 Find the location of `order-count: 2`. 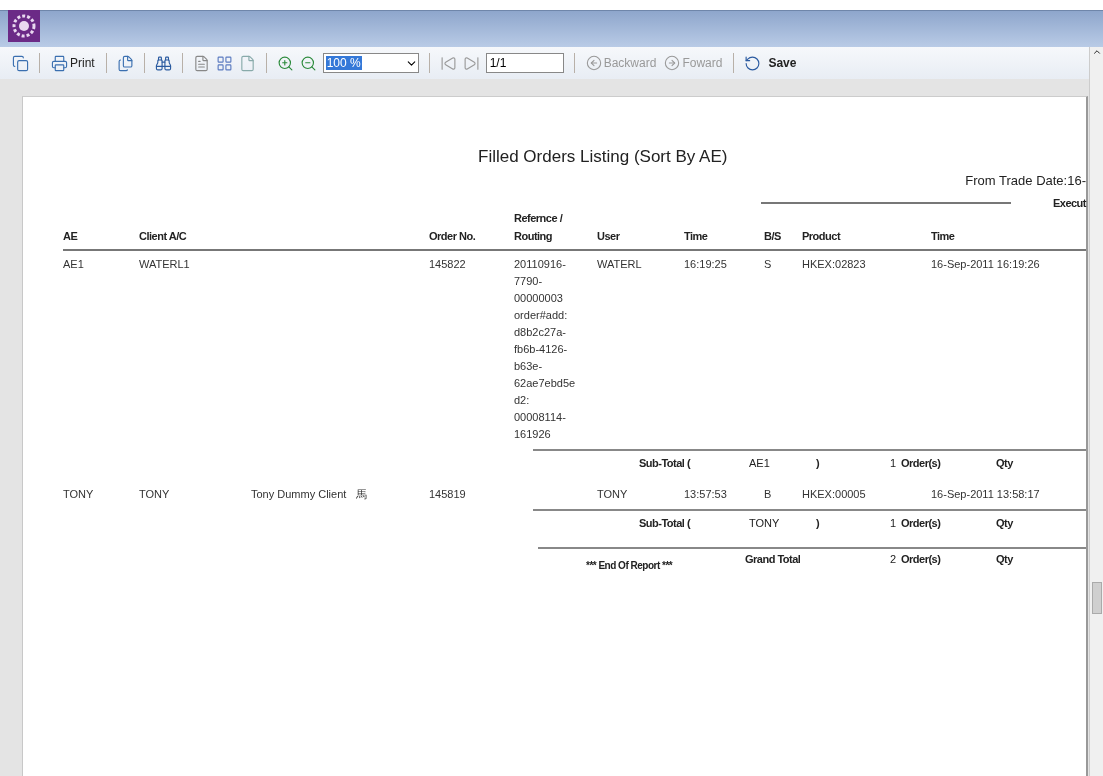

order-count: 2 is located at coordinates (892, 559).